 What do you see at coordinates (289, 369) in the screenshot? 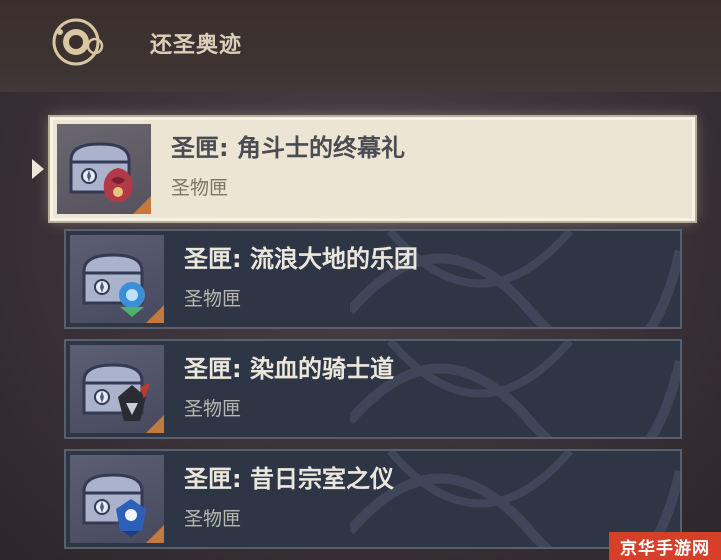
I see `item-title: 圣匣: 染血的骑士道` at bounding box center [289, 369].